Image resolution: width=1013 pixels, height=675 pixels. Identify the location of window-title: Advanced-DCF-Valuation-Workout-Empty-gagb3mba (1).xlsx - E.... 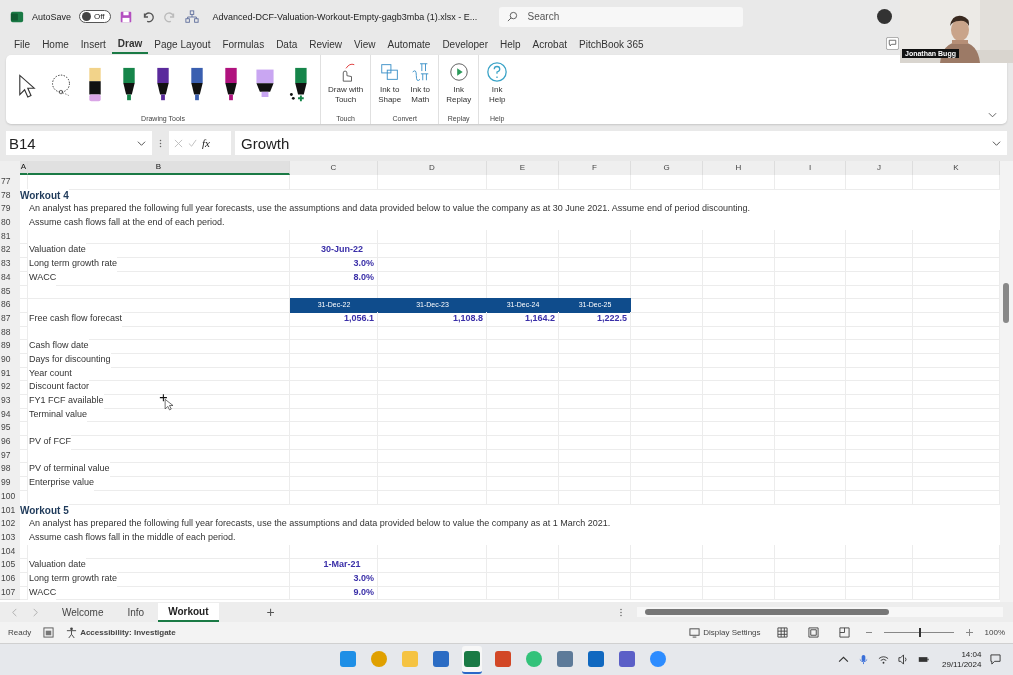
(345, 16).